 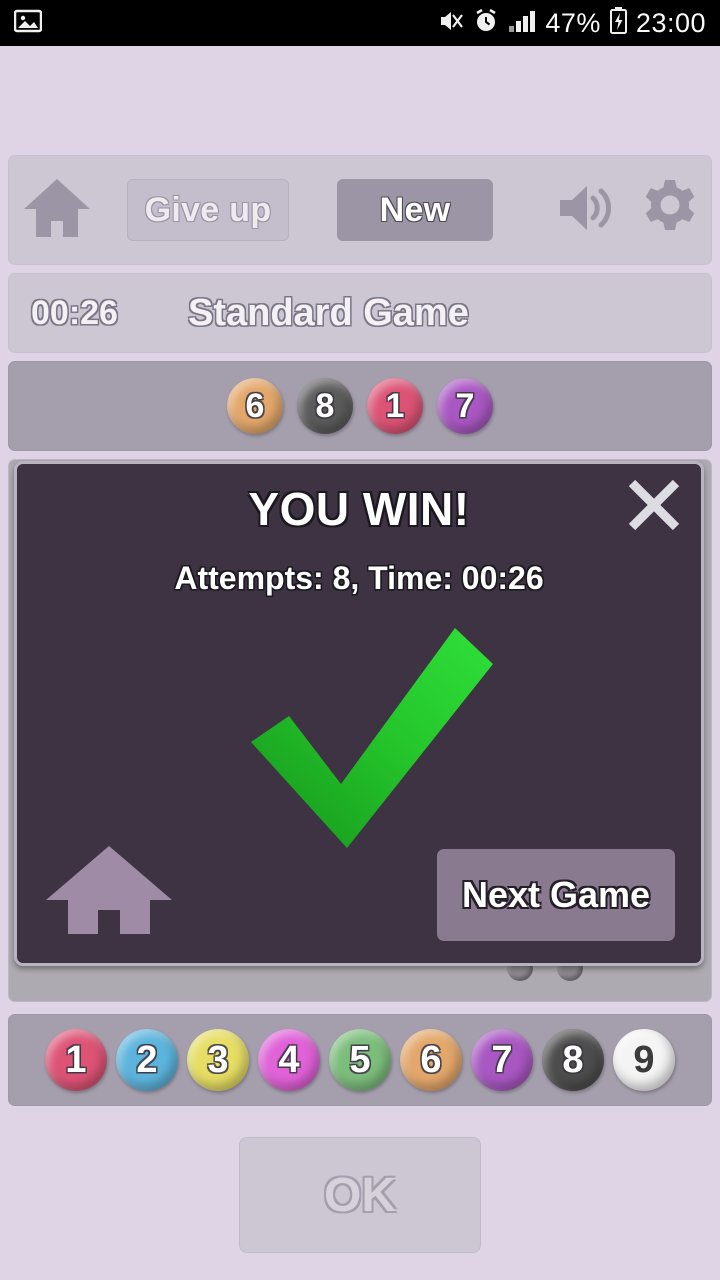 I want to click on mute-vibrate-icon, so click(x=451, y=23).